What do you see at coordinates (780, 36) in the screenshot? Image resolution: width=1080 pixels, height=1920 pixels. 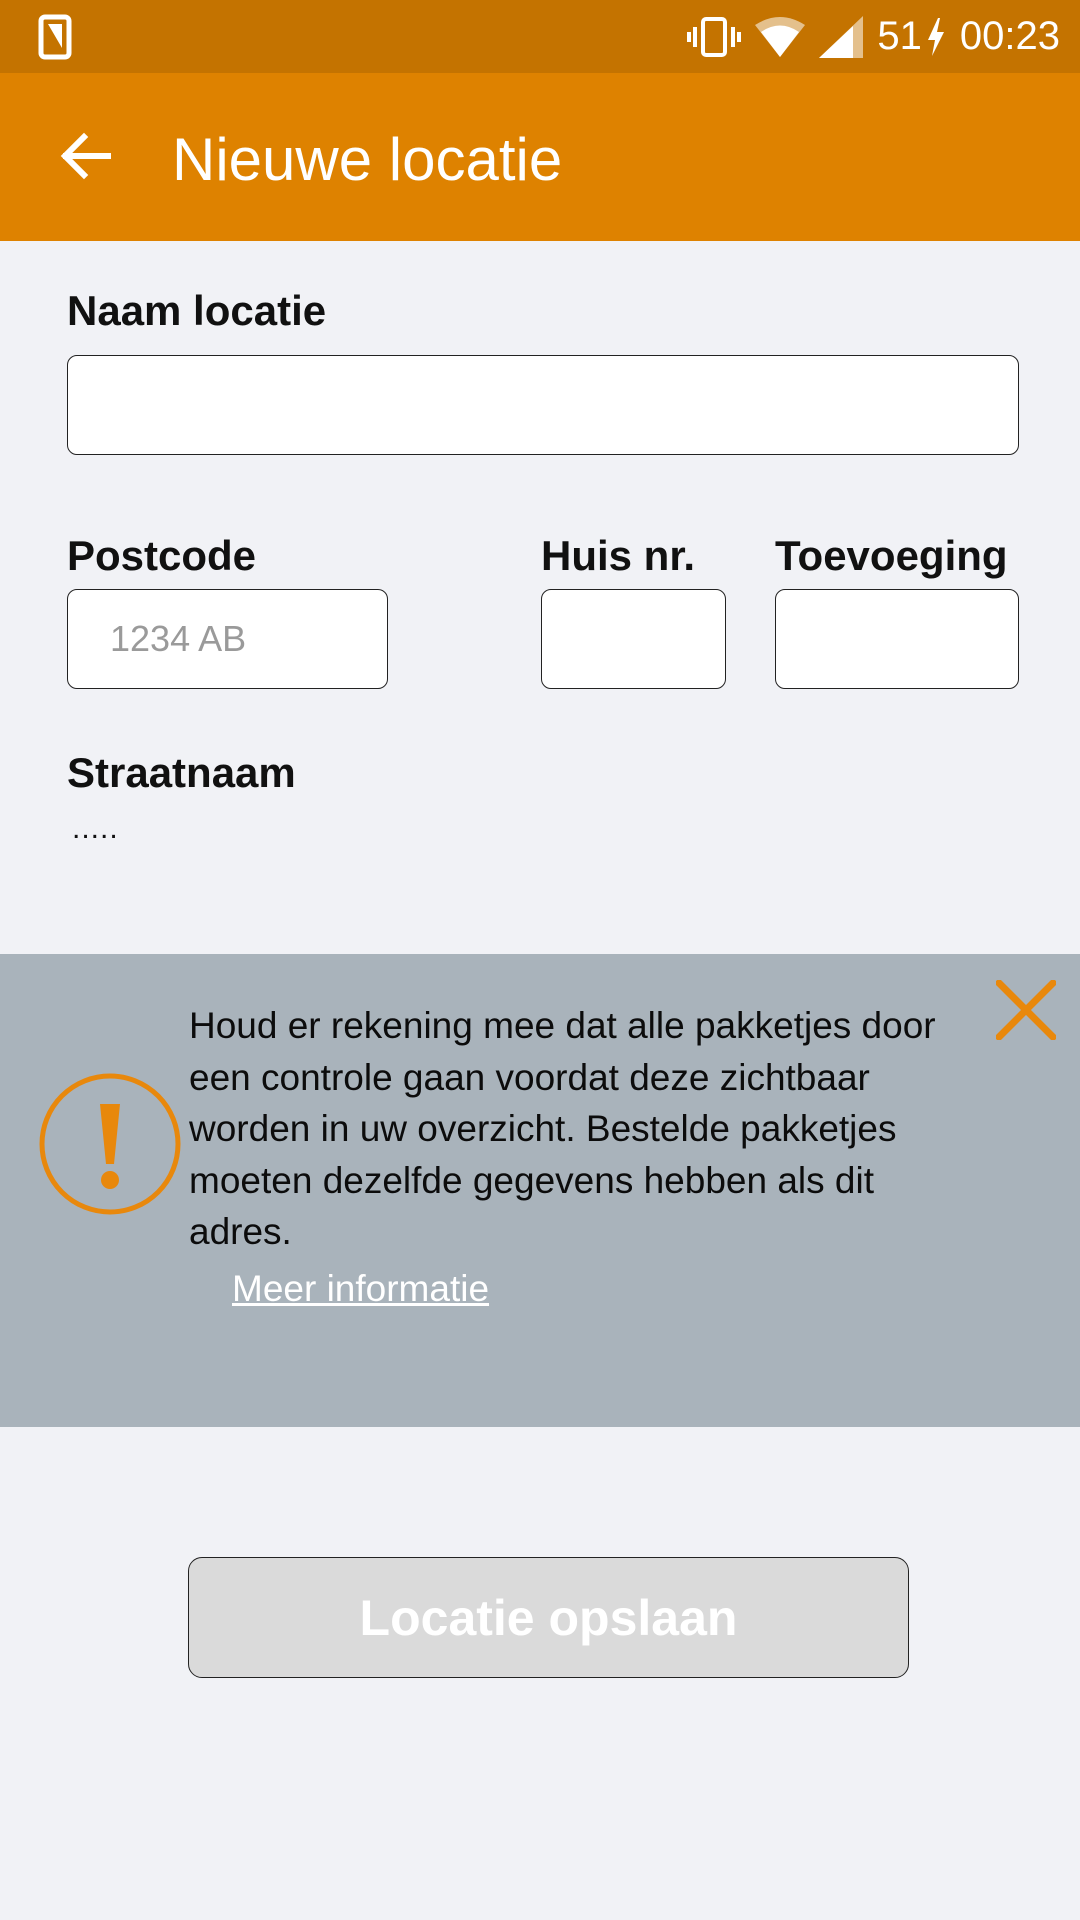 I see `wifi-icon` at bounding box center [780, 36].